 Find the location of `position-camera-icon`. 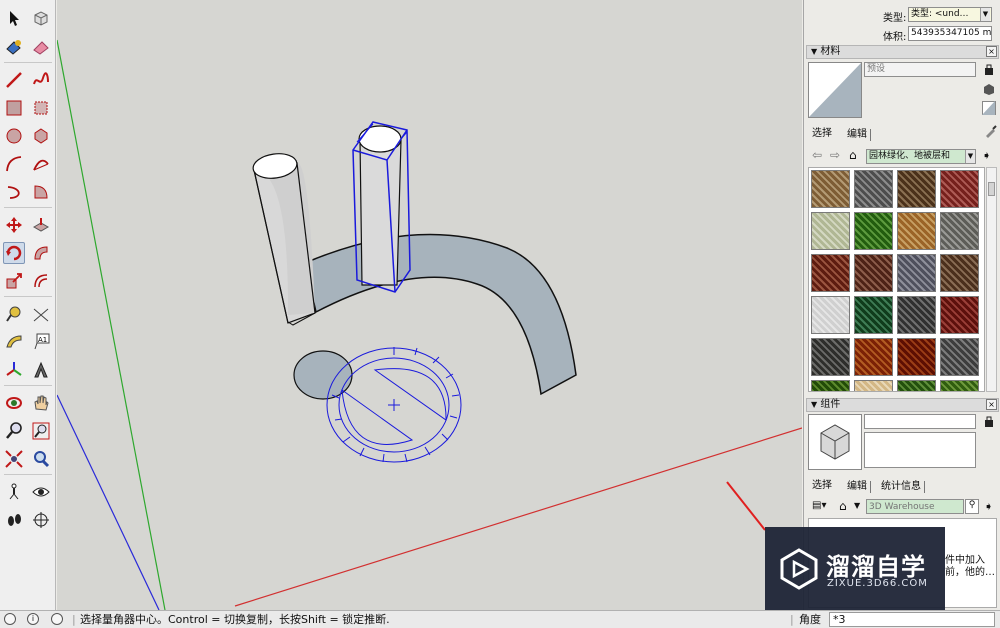

position-camera-icon is located at coordinates (14, 492).